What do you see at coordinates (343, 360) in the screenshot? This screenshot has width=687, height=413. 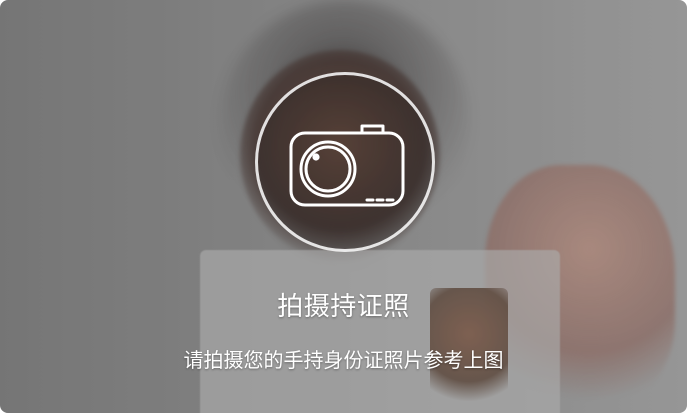 I see `capture-instruction: 请拍摄您的手持身份证照片参考上图` at bounding box center [343, 360].